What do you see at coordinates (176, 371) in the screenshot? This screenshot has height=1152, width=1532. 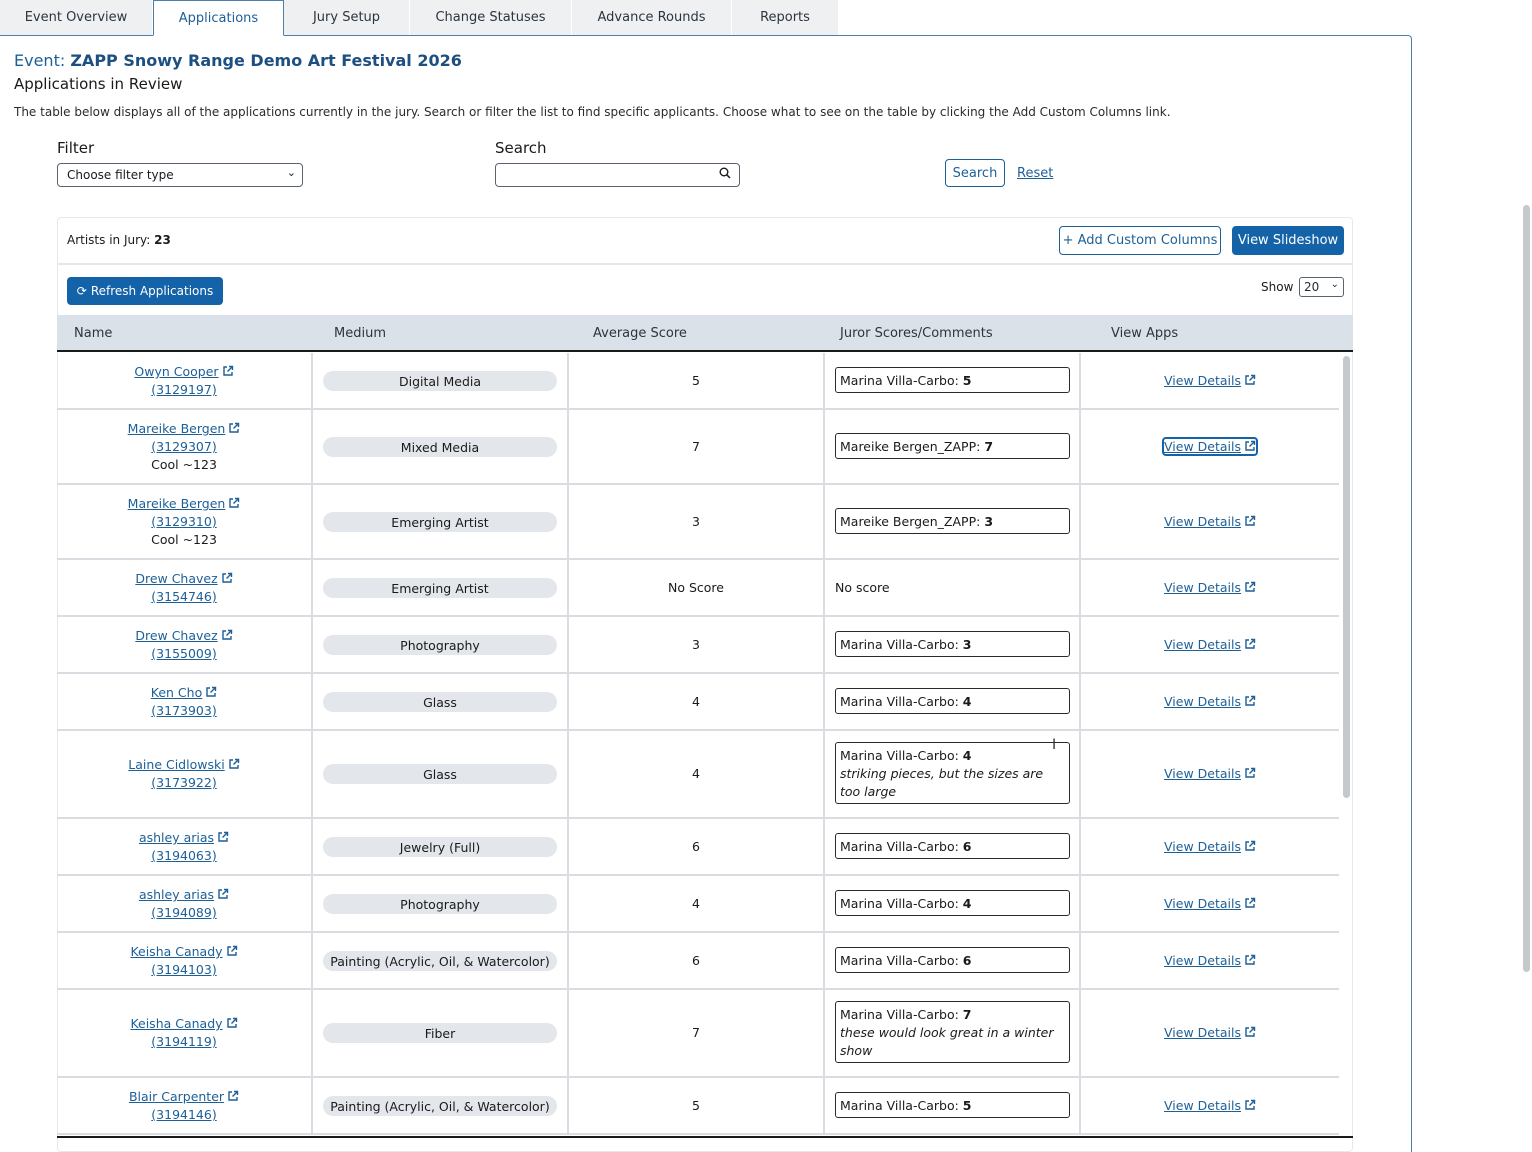 I see `applicant-name: Owyn Cooper` at bounding box center [176, 371].